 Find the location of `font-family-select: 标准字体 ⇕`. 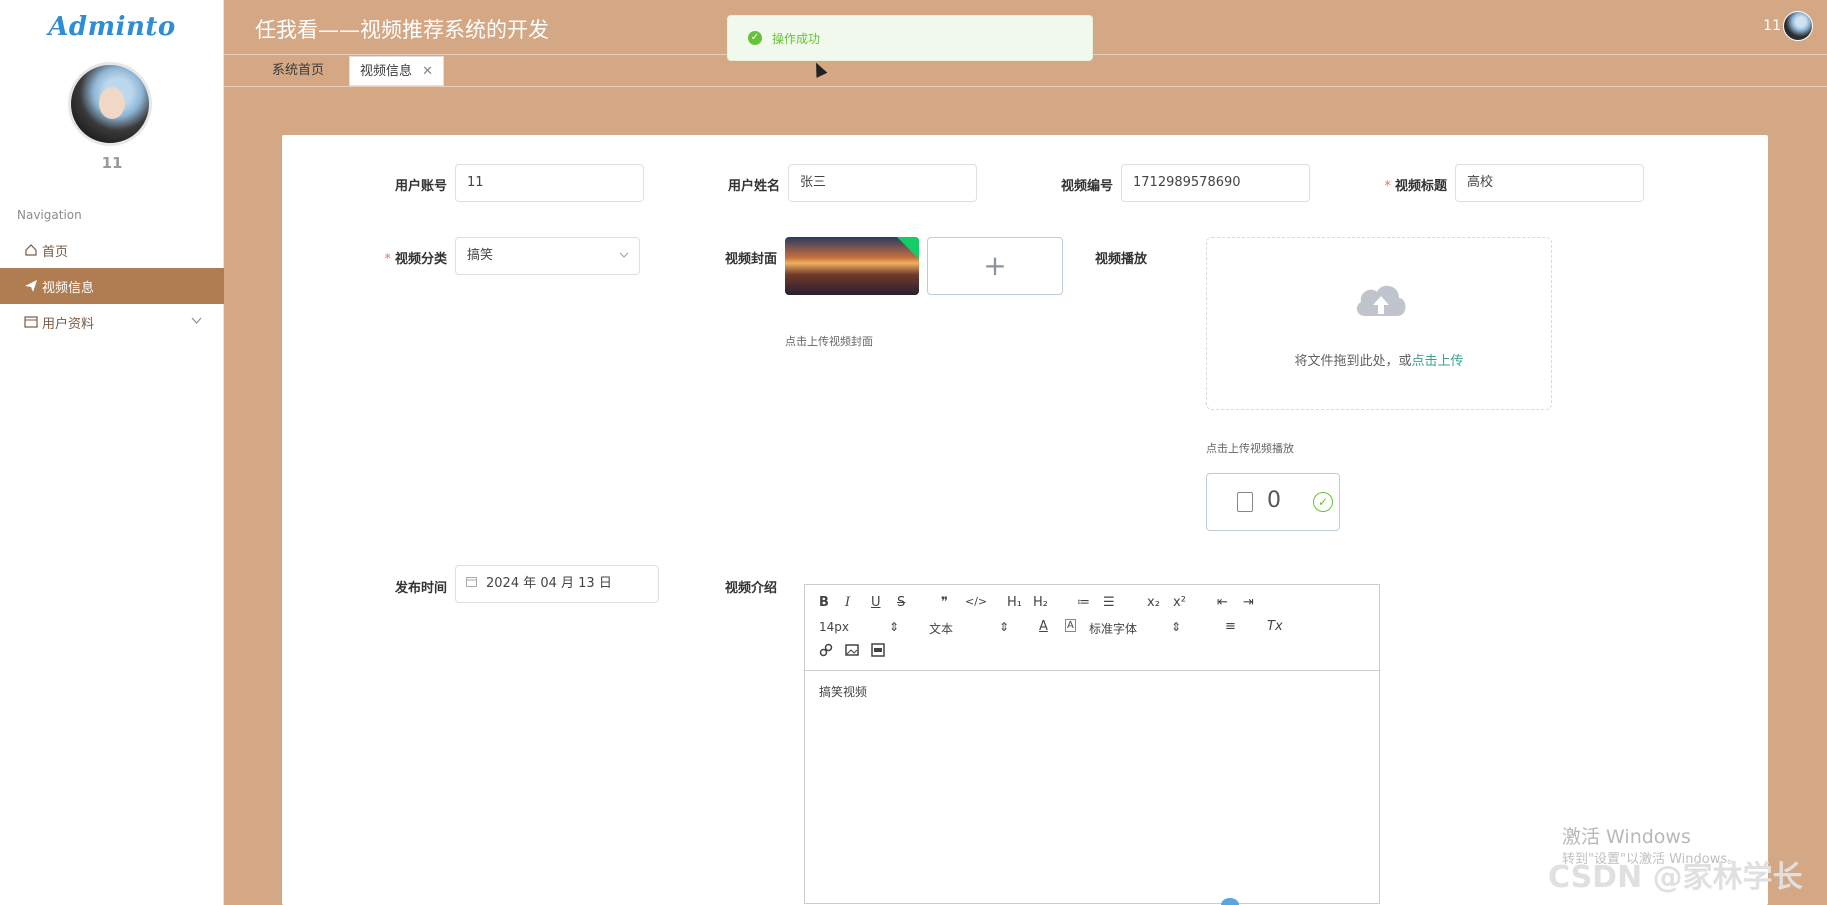

font-family-select: 标准字体 ⇕ is located at coordinates (1135, 628).